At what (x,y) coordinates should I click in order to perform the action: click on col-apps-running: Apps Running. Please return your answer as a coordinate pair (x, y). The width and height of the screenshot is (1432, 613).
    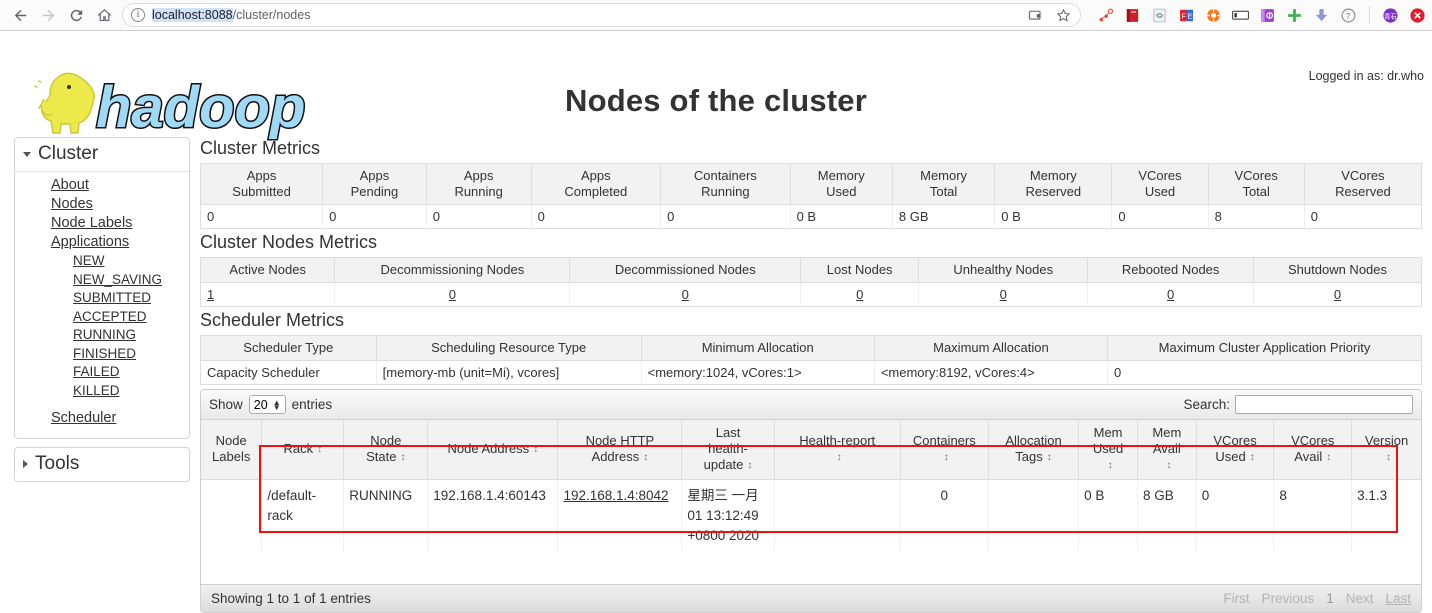
    Looking at the image, I should click on (479, 184).